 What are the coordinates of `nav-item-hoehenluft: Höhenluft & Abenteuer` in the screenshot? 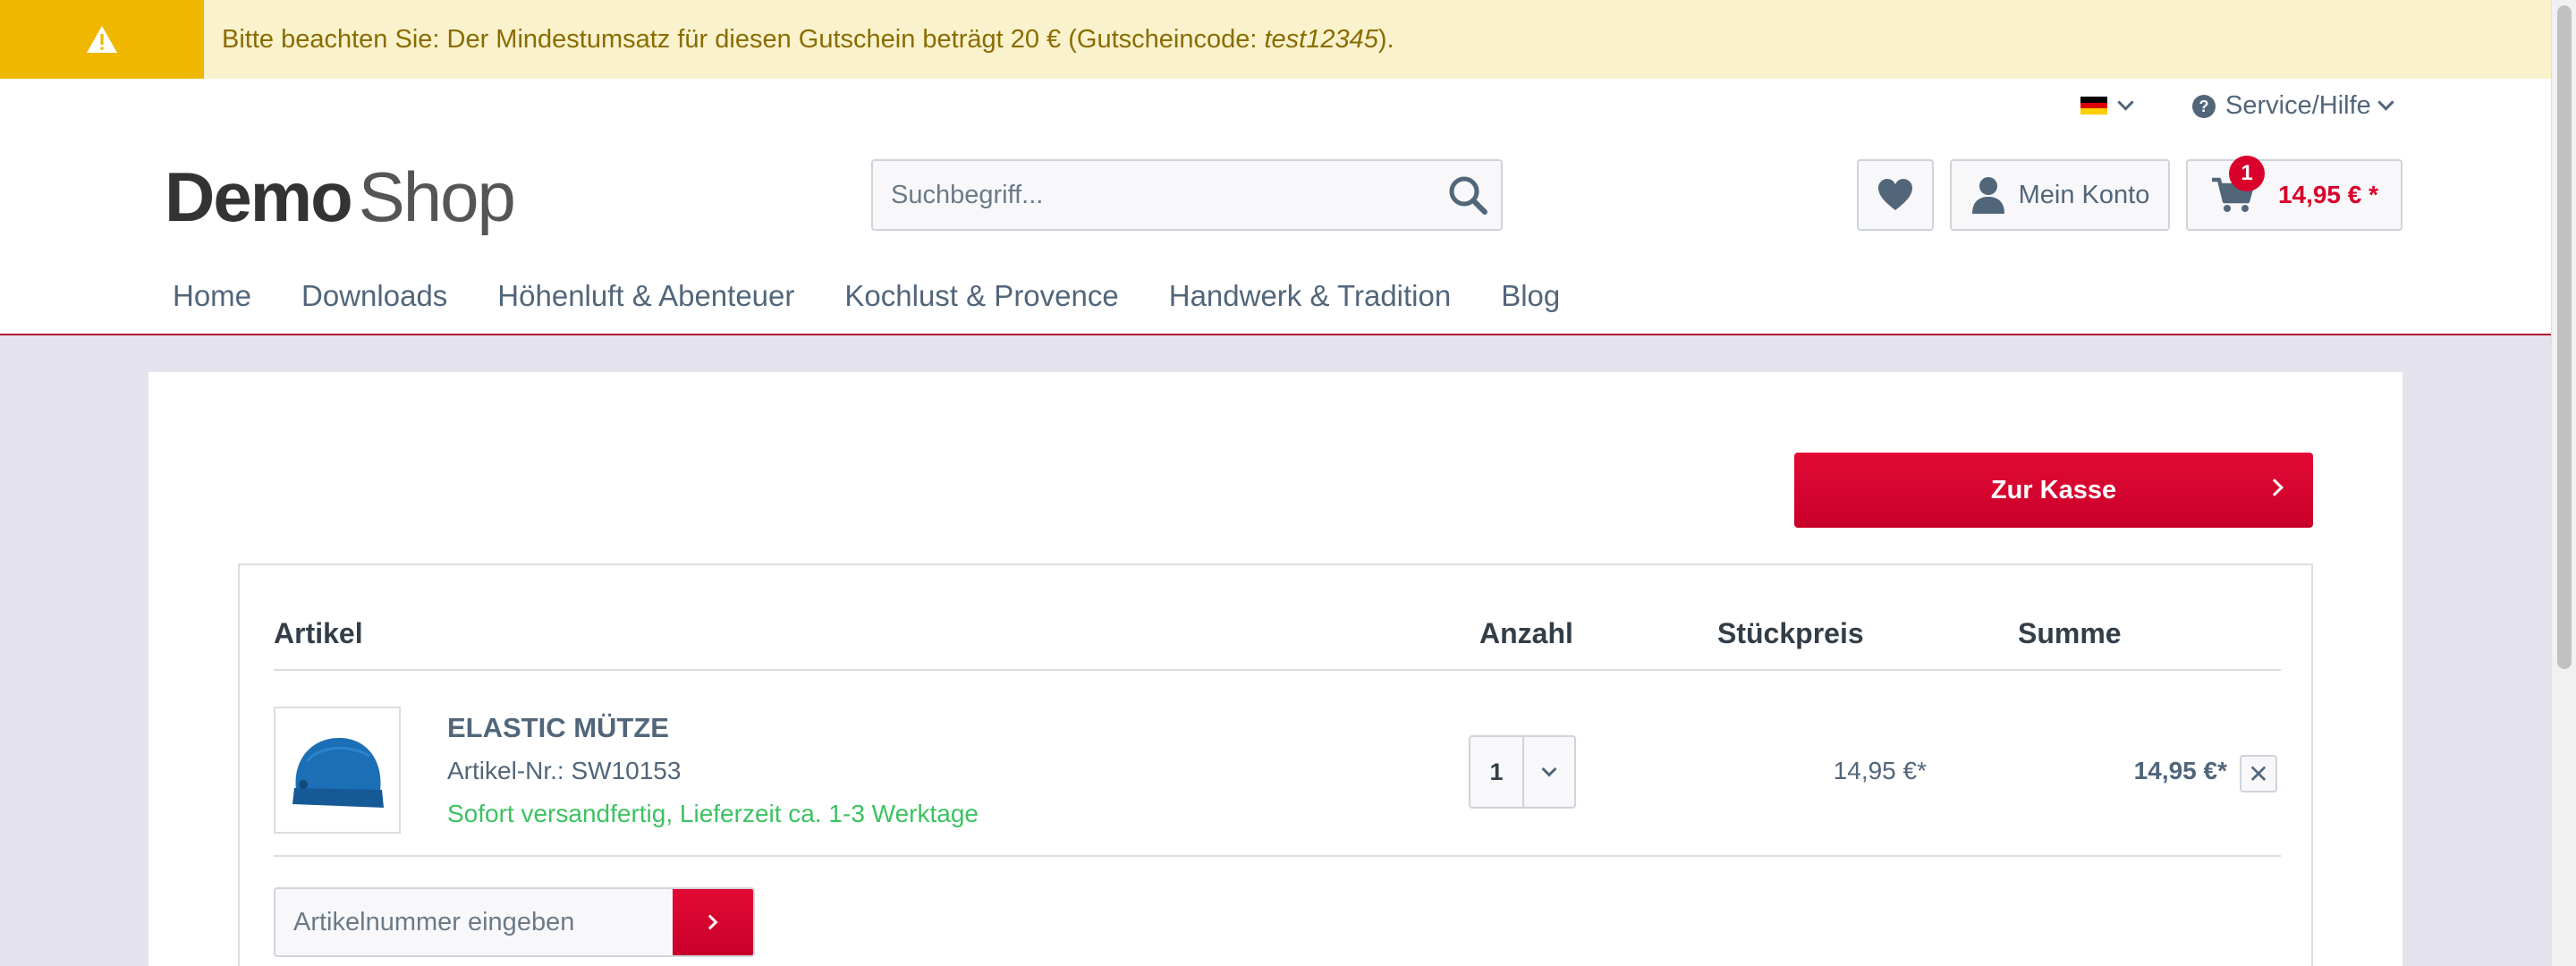 It's located at (645, 296).